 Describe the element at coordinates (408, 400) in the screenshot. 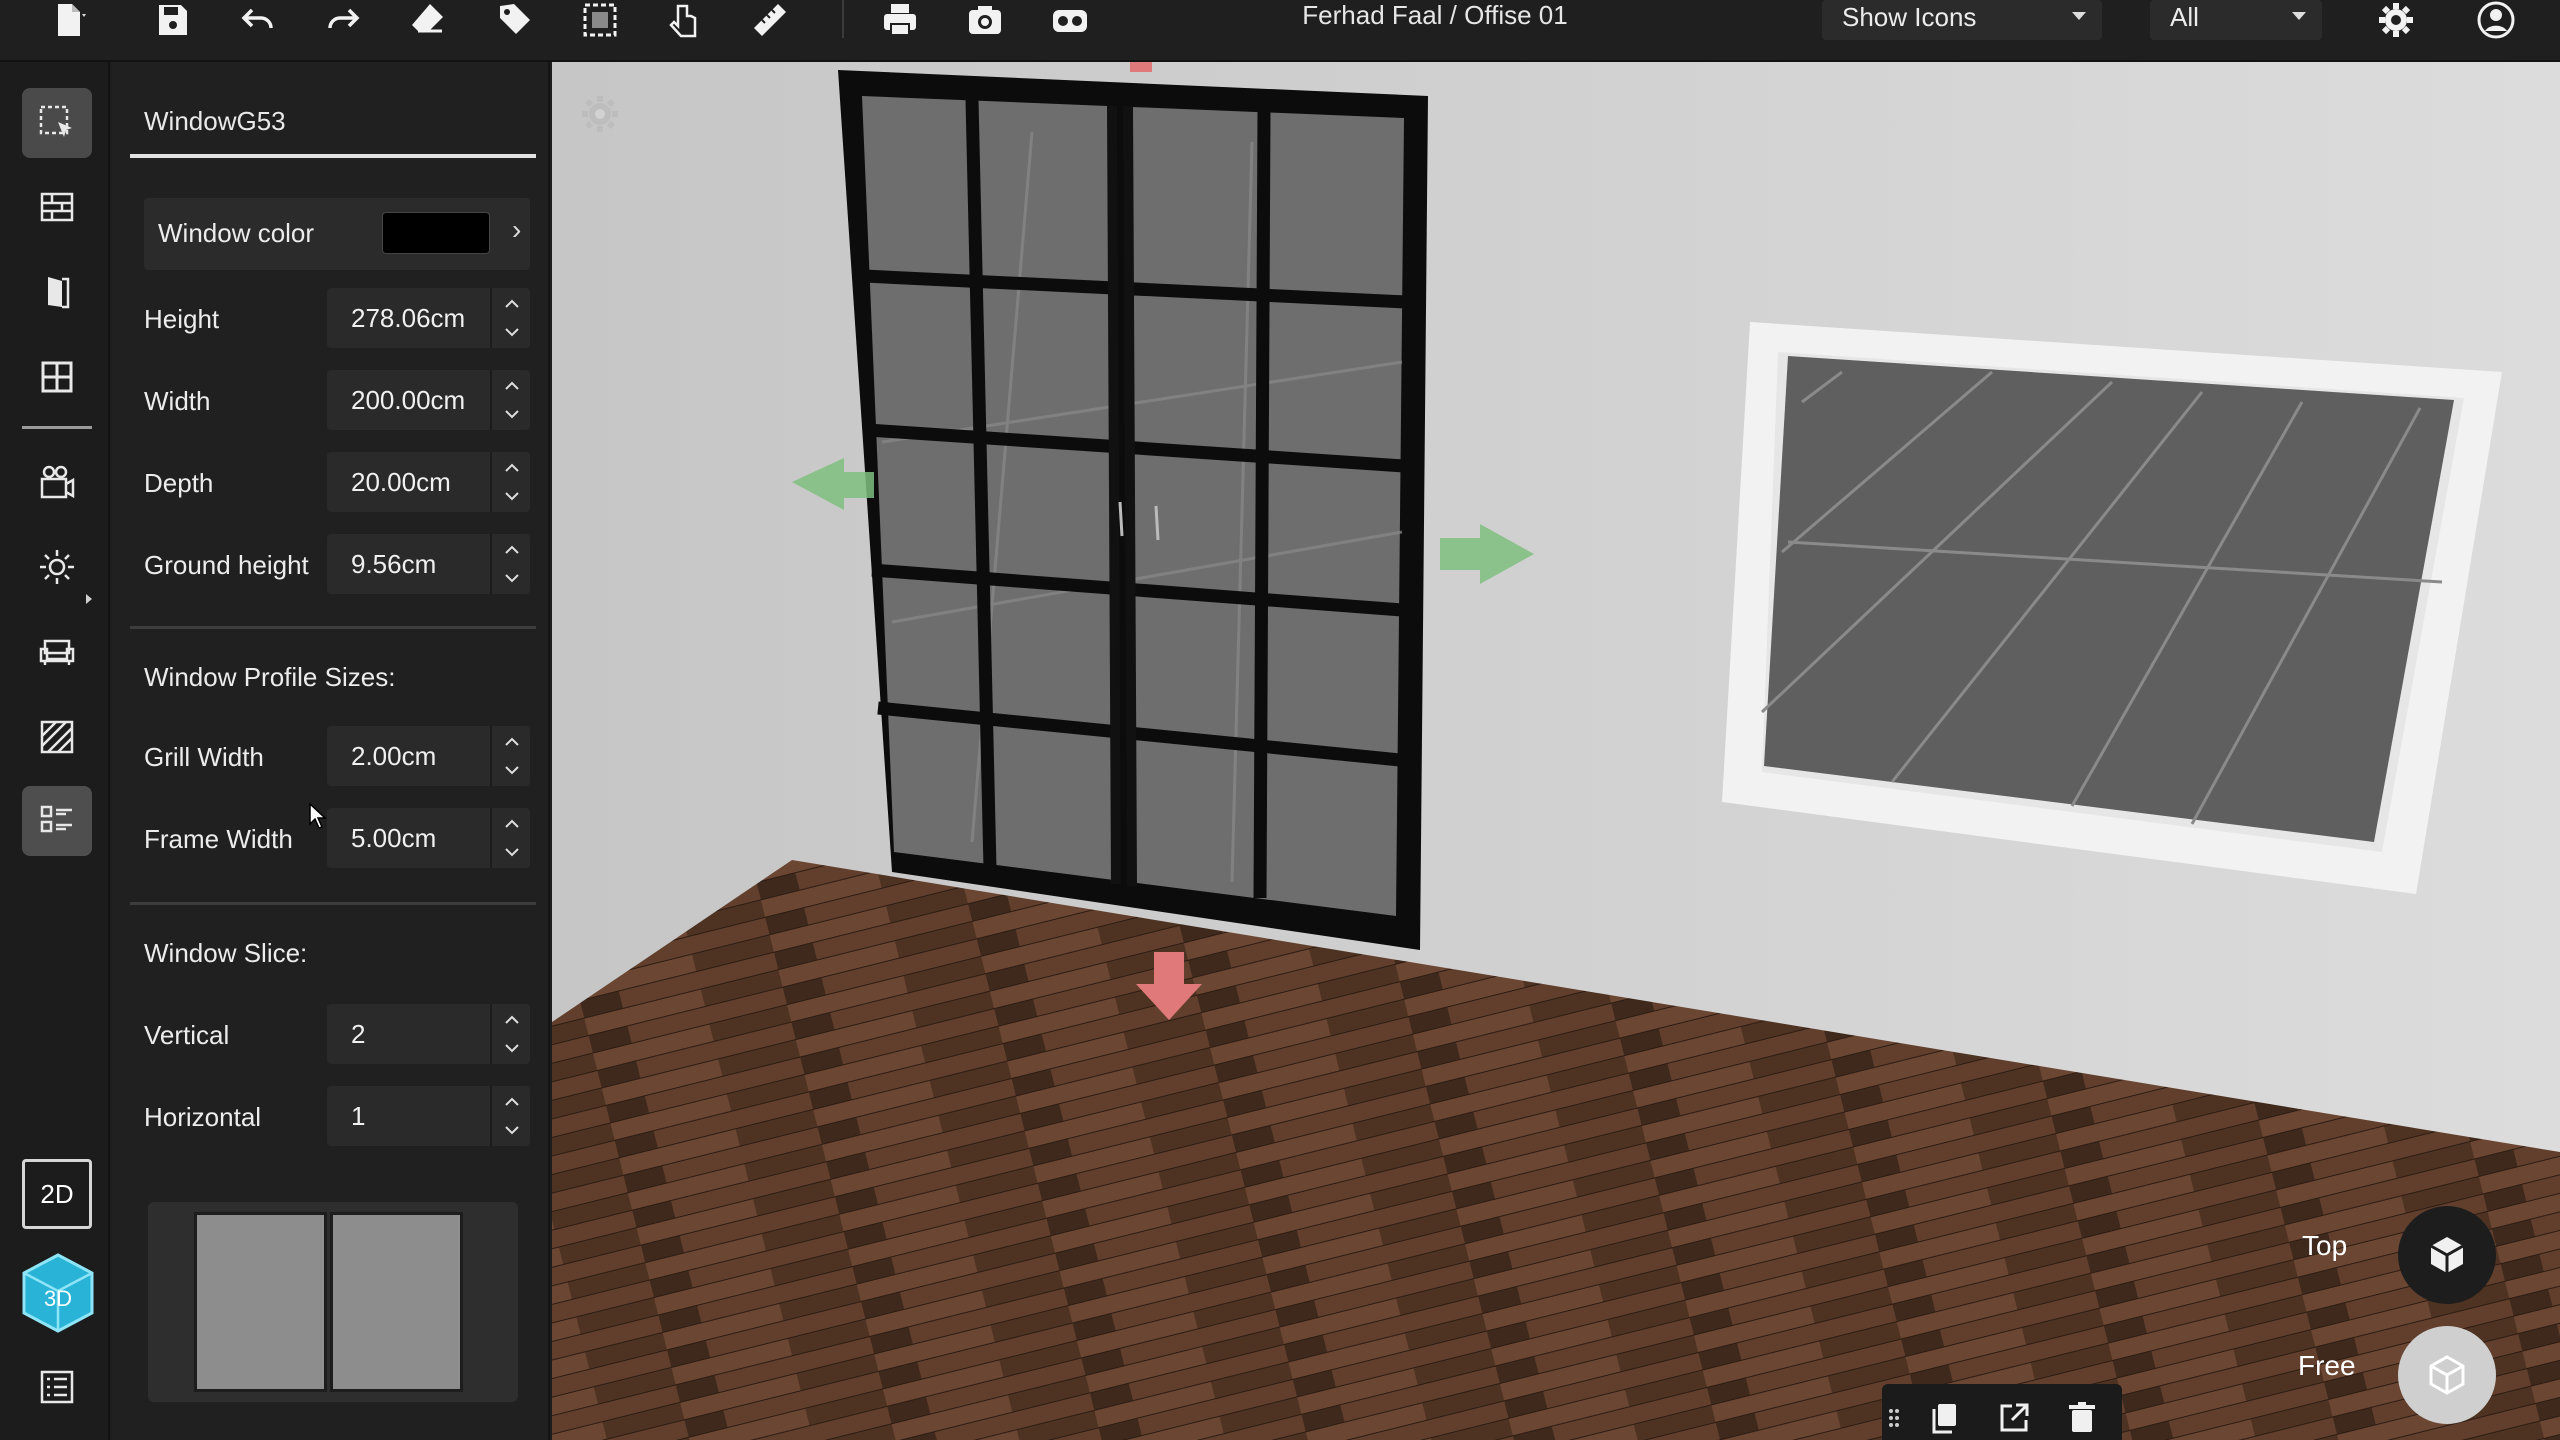

I see `width-value: 200.00cm` at that location.